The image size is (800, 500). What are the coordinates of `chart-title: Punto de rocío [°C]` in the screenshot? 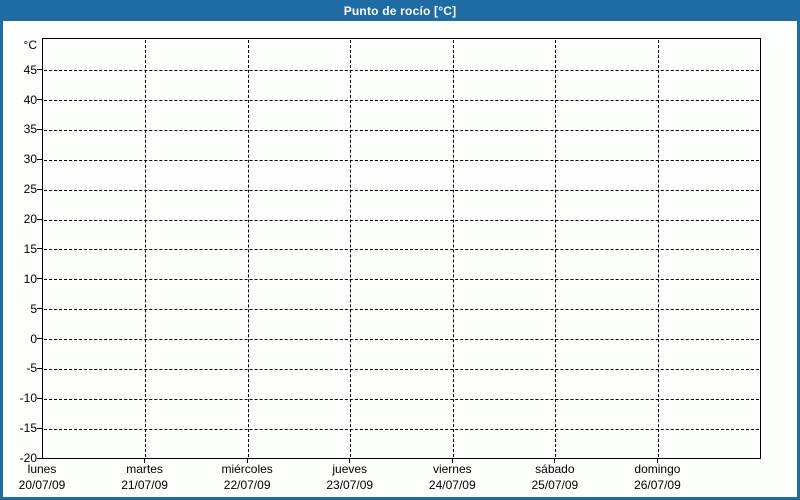 It's located at (400, 10).